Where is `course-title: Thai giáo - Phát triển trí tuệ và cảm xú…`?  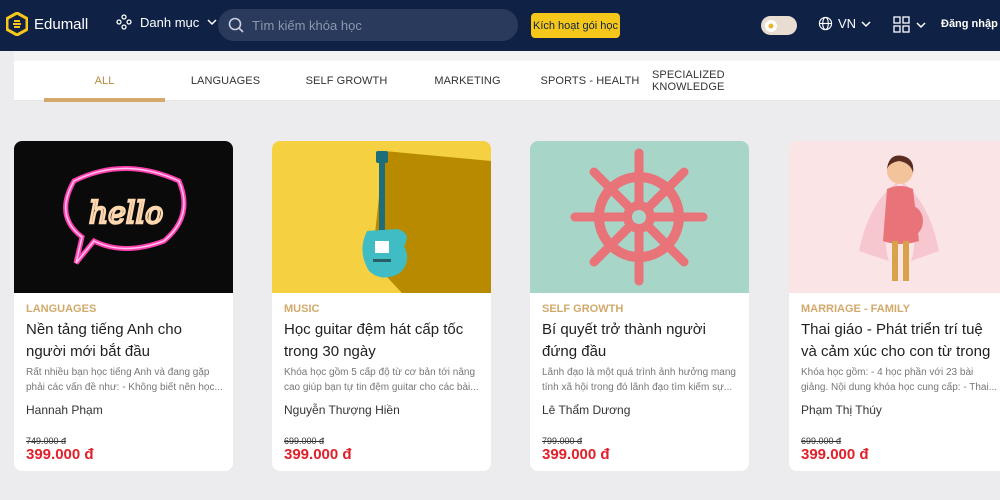 course-title: Thai giáo - Phát triển trí tuệ và cảm xú… is located at coordinates (900, 341).